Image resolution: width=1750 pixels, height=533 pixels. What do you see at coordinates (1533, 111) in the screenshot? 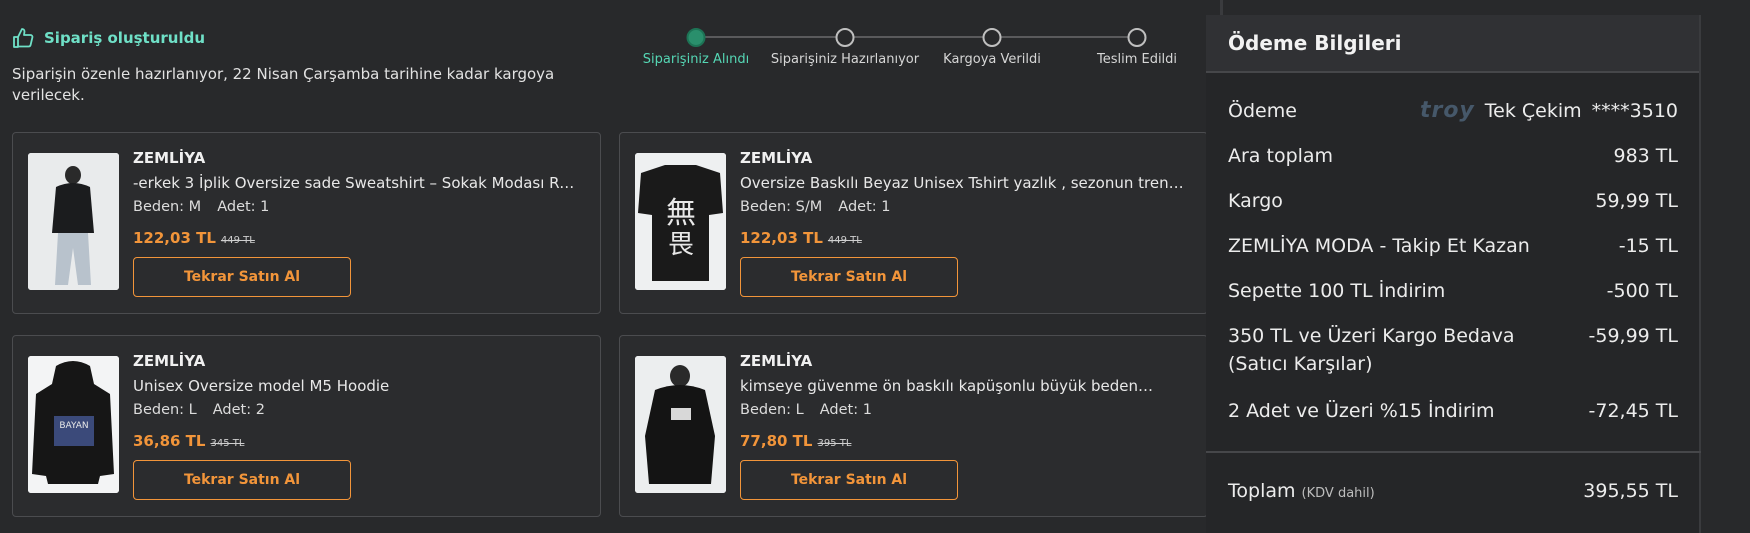
I see `payment-type: Tek Çekim` at bounding box center [1533, 111].